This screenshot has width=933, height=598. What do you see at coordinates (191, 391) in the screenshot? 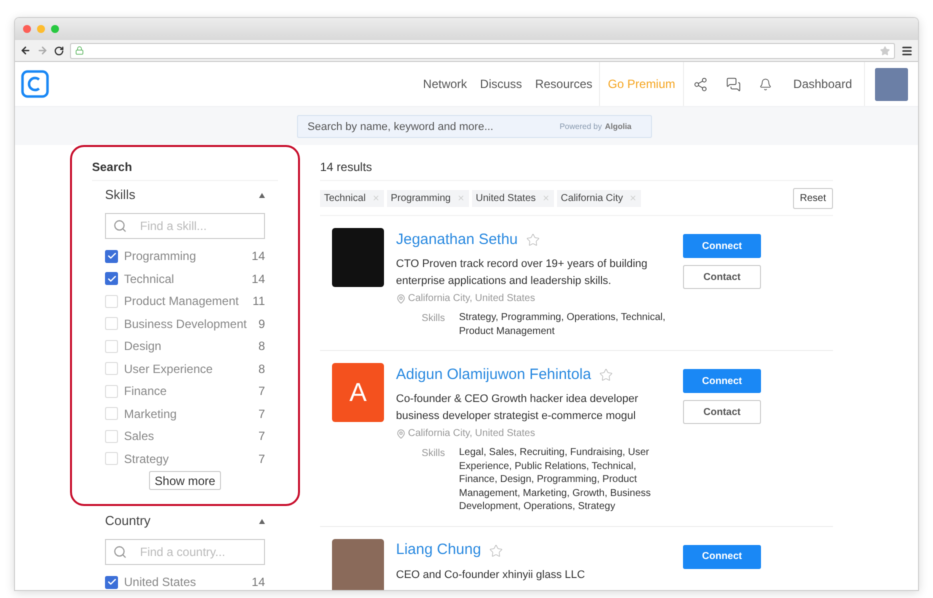
I see `facet-option-label: Finance` at bounding box center [191, 391].